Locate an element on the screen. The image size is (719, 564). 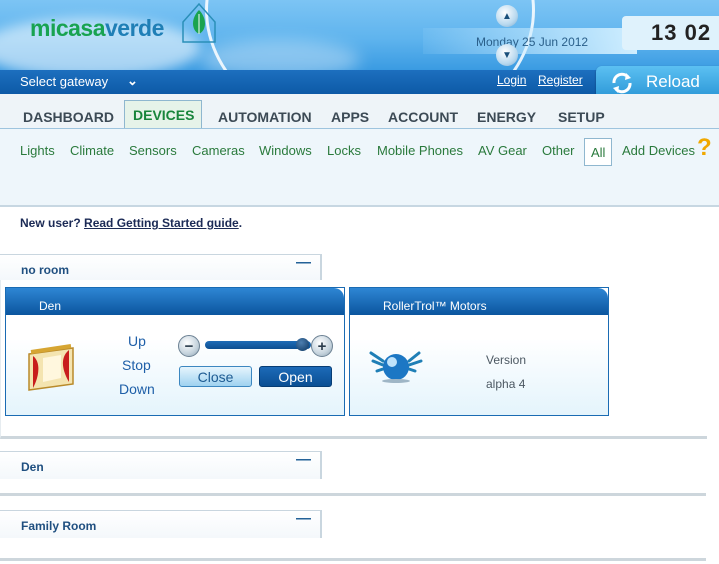
tab-energy: ENERGY is located at coordinates (506, 117).